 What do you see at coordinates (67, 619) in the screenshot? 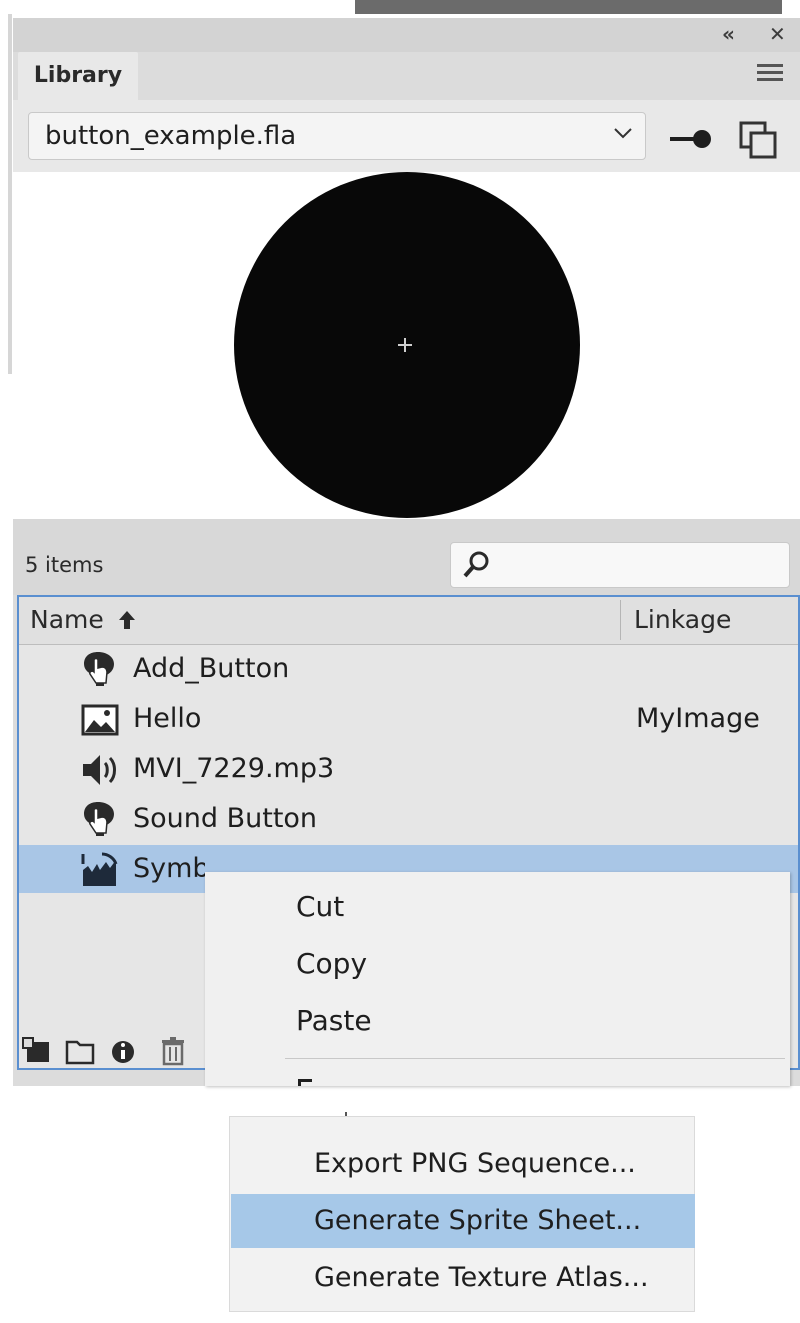
I see `column-header-name: Name` at bounding box center [67, 619].